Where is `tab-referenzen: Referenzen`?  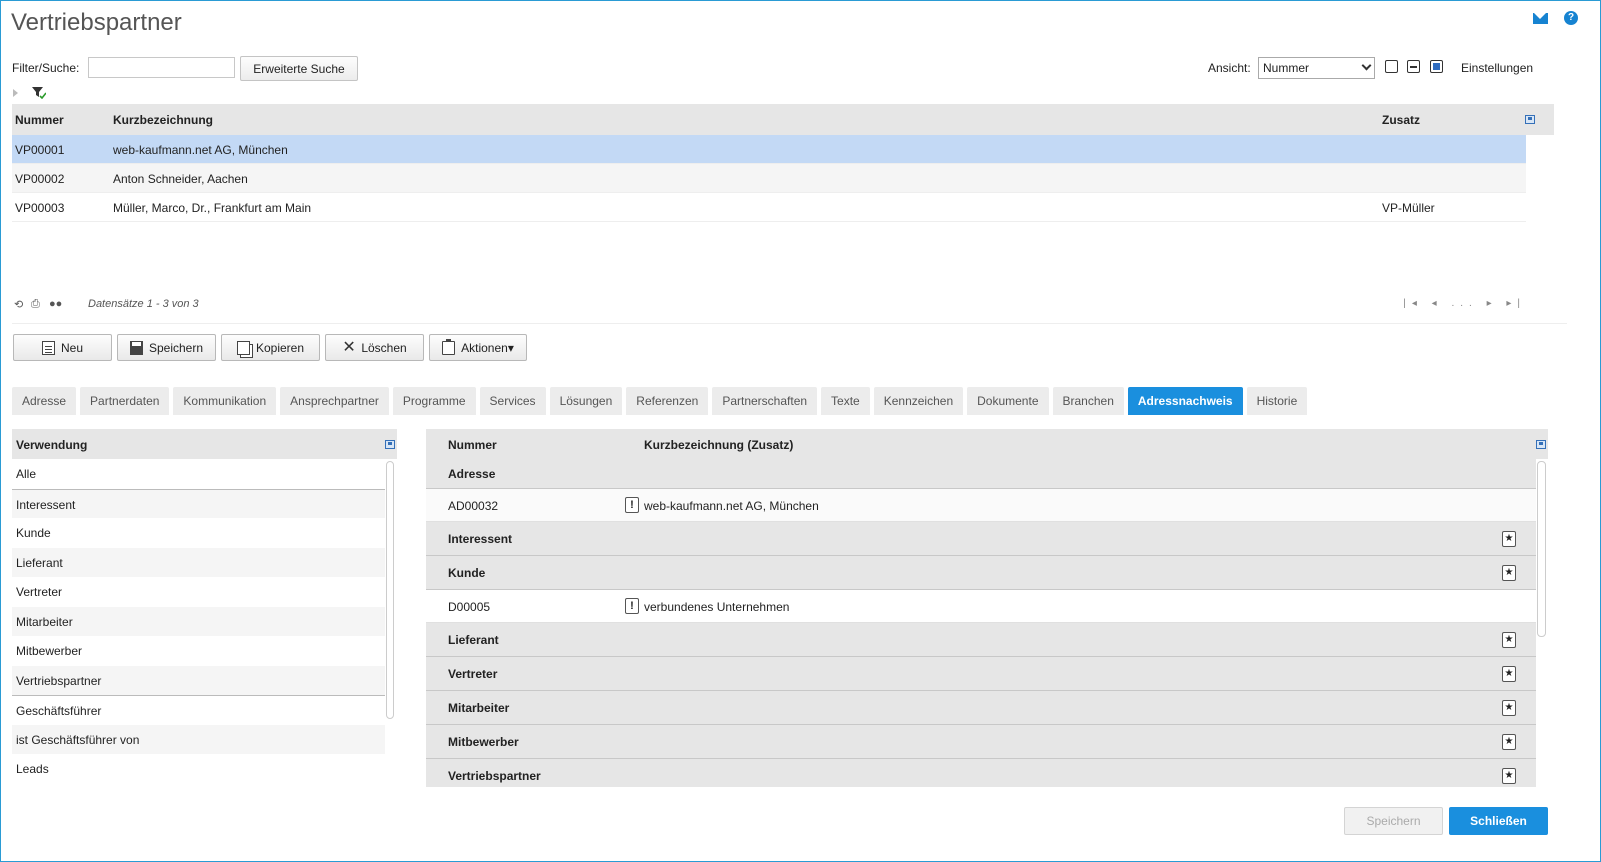 tab-referenzen: Referenzen is located at coordinates (667, 401).